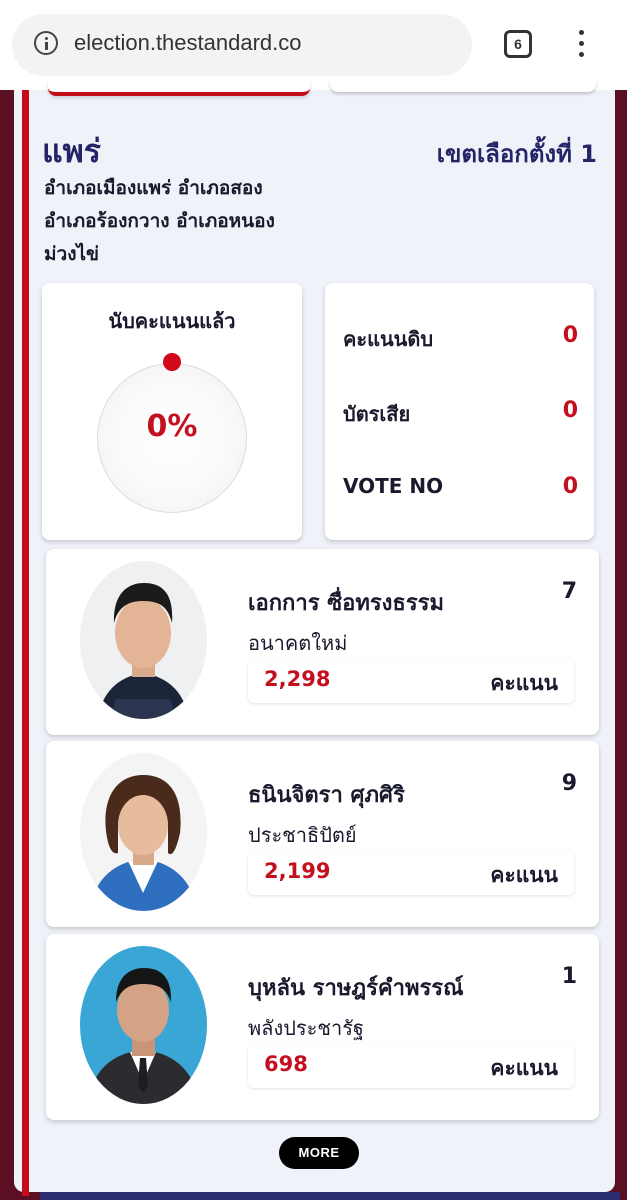 This screenshot has width=627, height=1200. I want to click on candidate-party: พลังประชารัฐ, so click(306, 1028).